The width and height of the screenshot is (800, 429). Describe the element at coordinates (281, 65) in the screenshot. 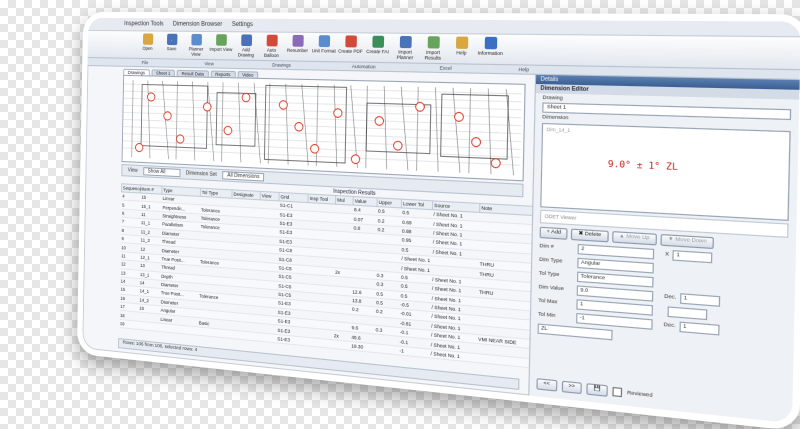

I see `ribbon-group-label: Drawings` at that location.